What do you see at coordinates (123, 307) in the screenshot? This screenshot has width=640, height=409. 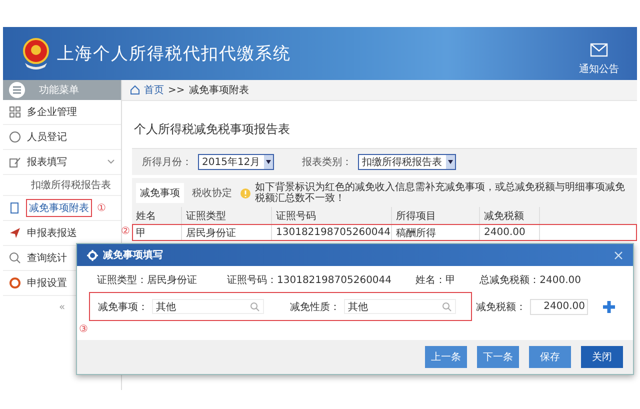 I see `field-label: 减免事项：` at bounding box center [123, 307].